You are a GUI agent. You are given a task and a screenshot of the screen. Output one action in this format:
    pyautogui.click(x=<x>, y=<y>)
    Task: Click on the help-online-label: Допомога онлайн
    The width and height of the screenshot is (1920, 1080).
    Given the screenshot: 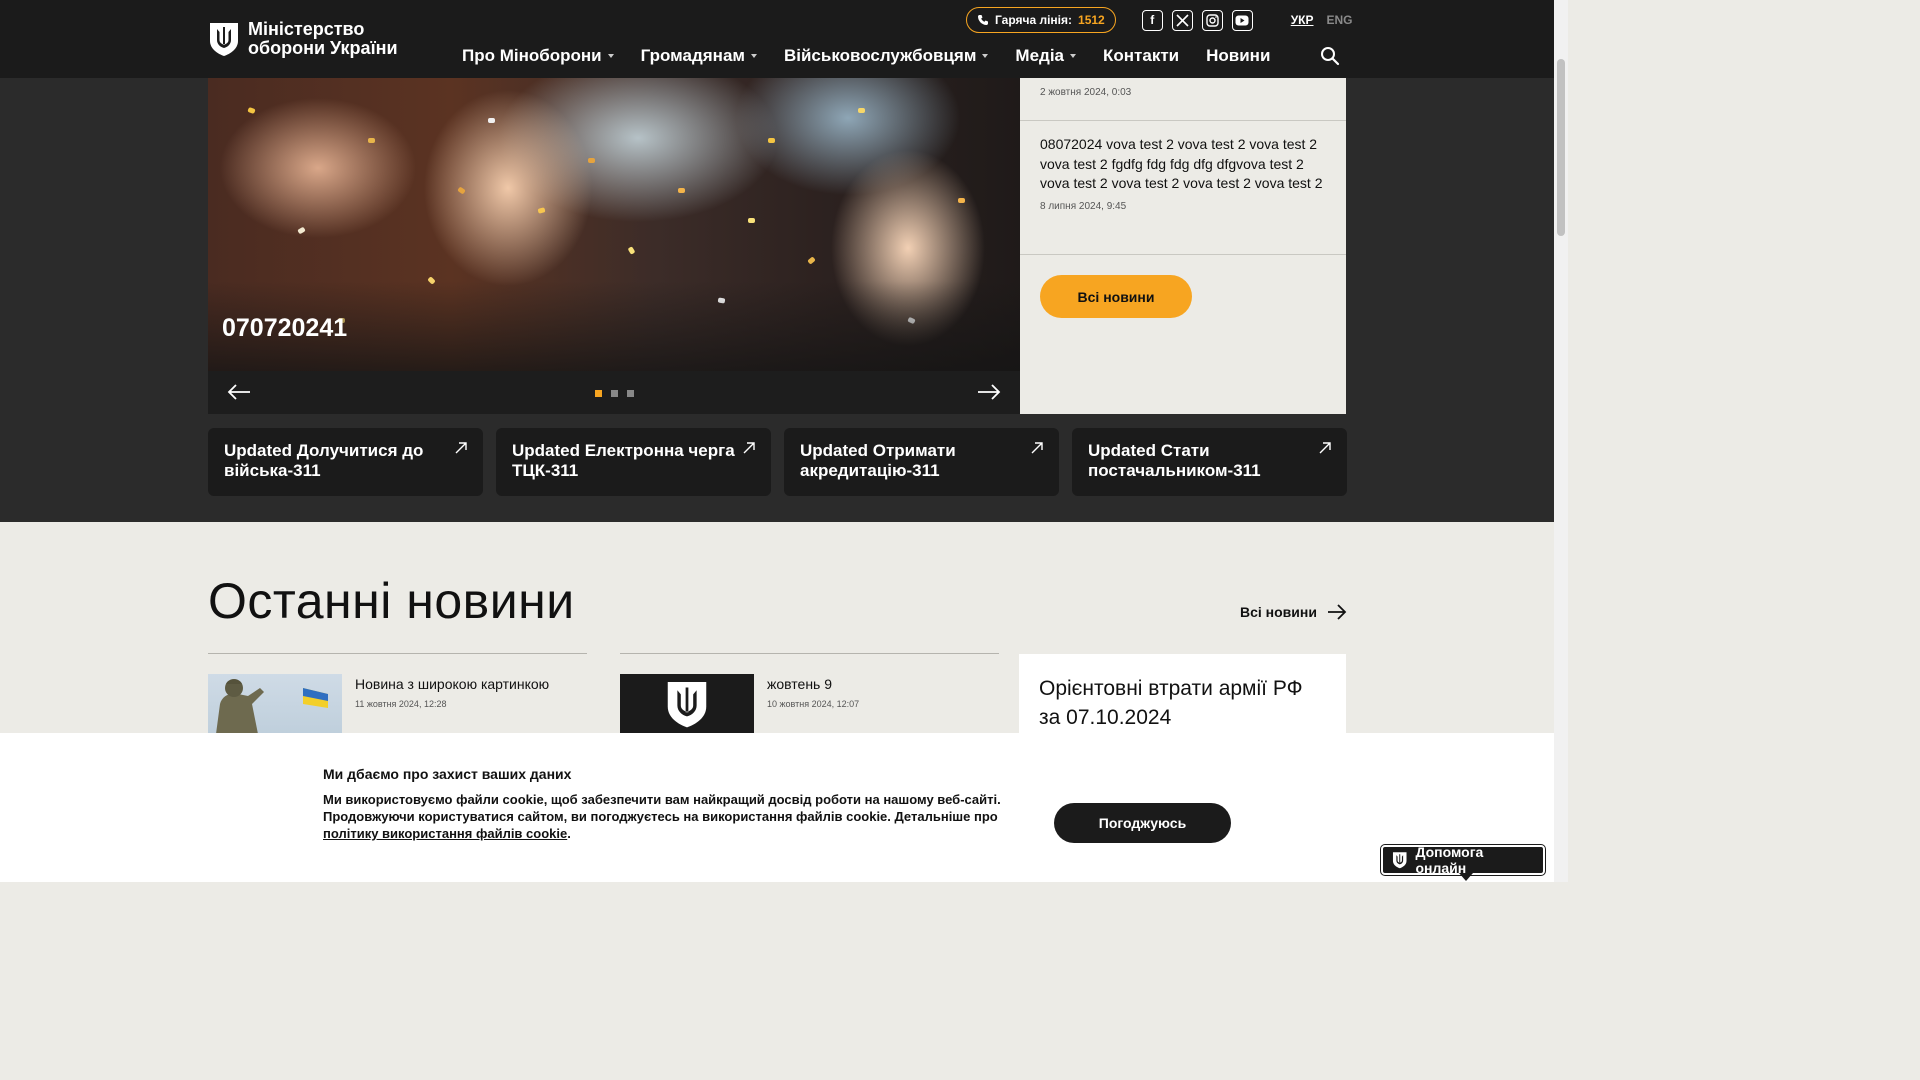 What is the action you would take?
    pyautogui.click(x=1449, y=860)
    